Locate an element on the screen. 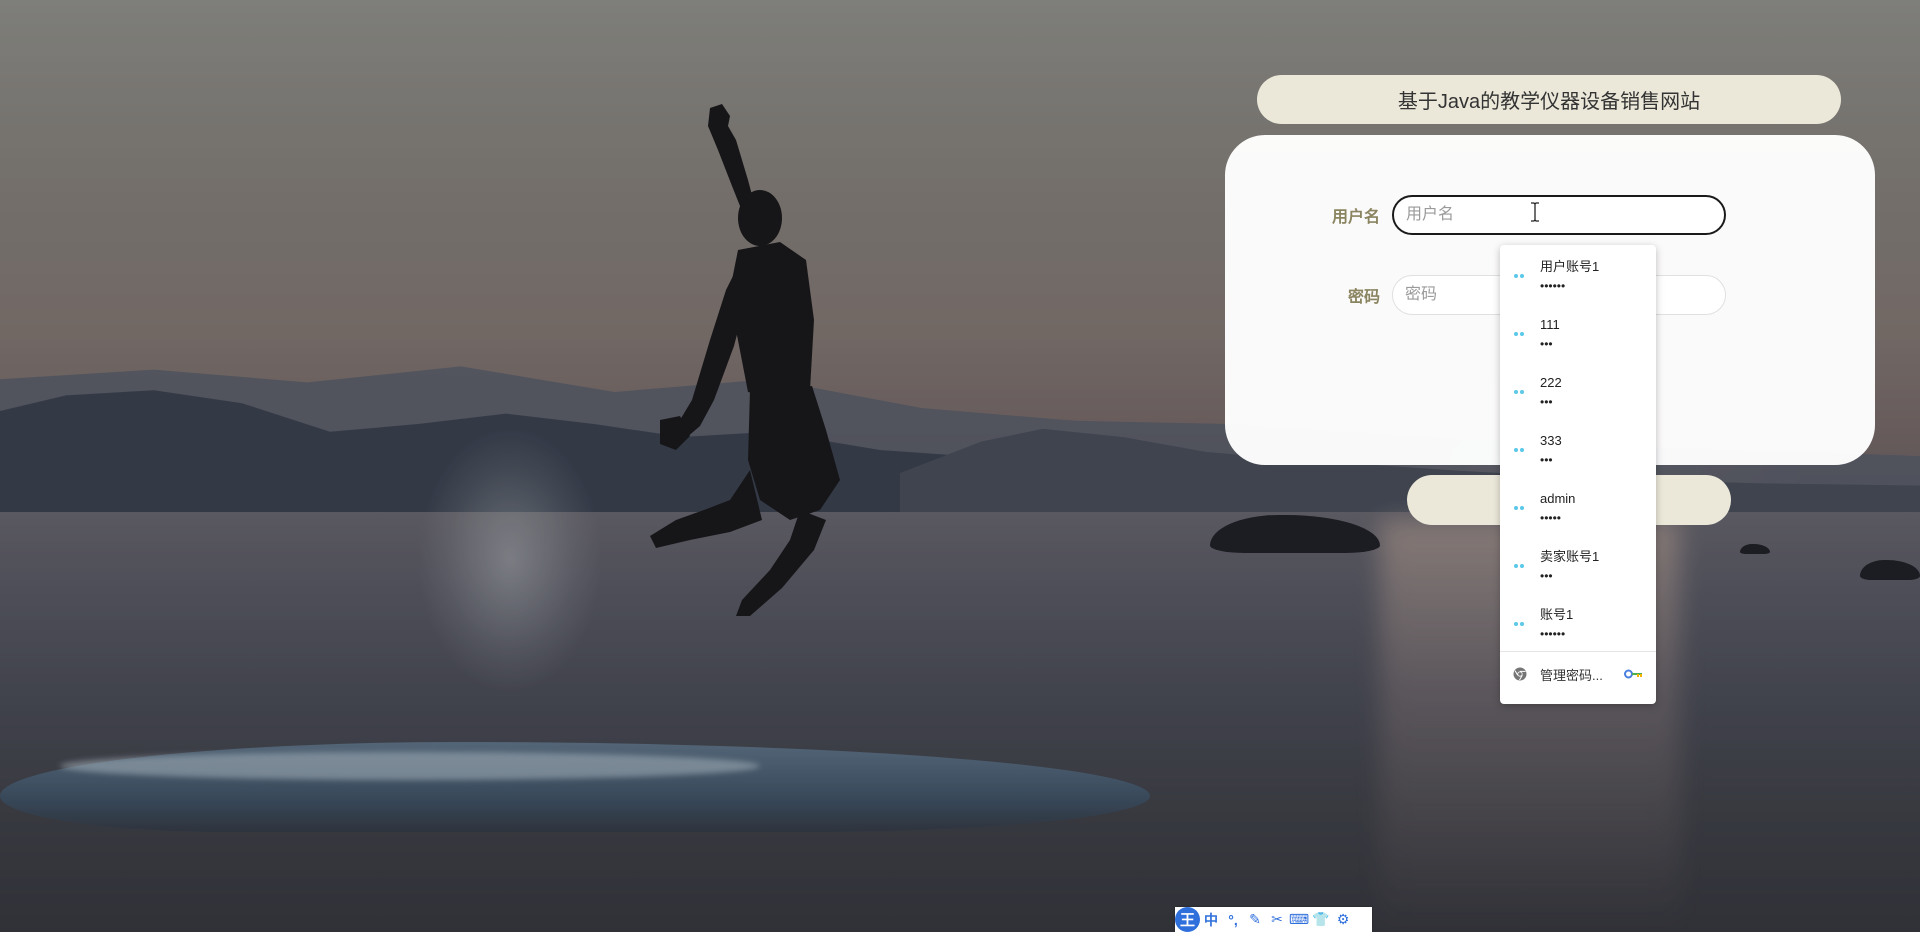 Image resolution: width=1920 pixels, height=932 pixels. text-cursor-icon is located at coordinates (1535, 212).